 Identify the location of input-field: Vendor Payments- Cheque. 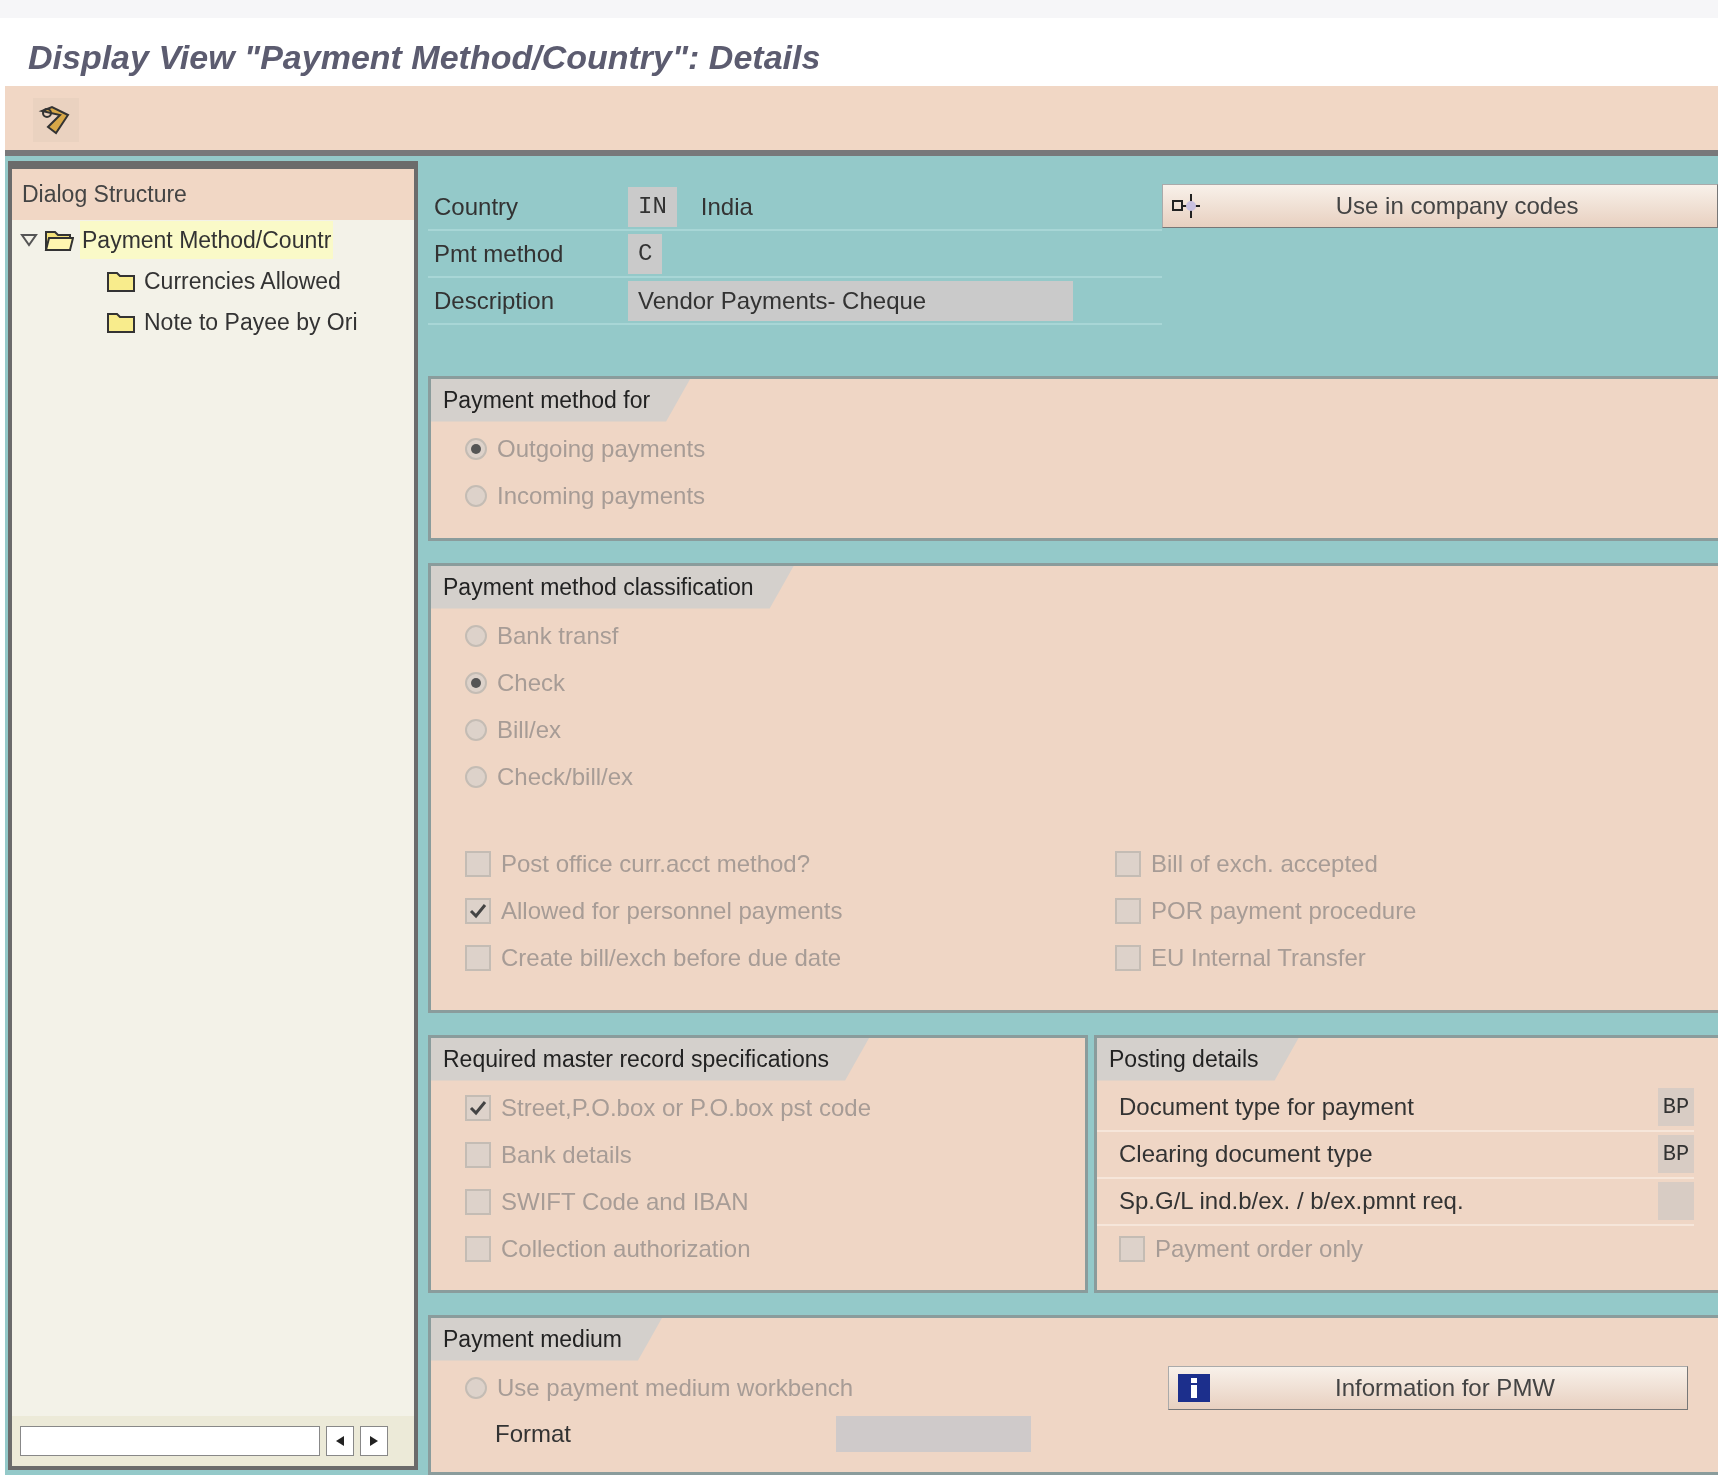
(850, 300).